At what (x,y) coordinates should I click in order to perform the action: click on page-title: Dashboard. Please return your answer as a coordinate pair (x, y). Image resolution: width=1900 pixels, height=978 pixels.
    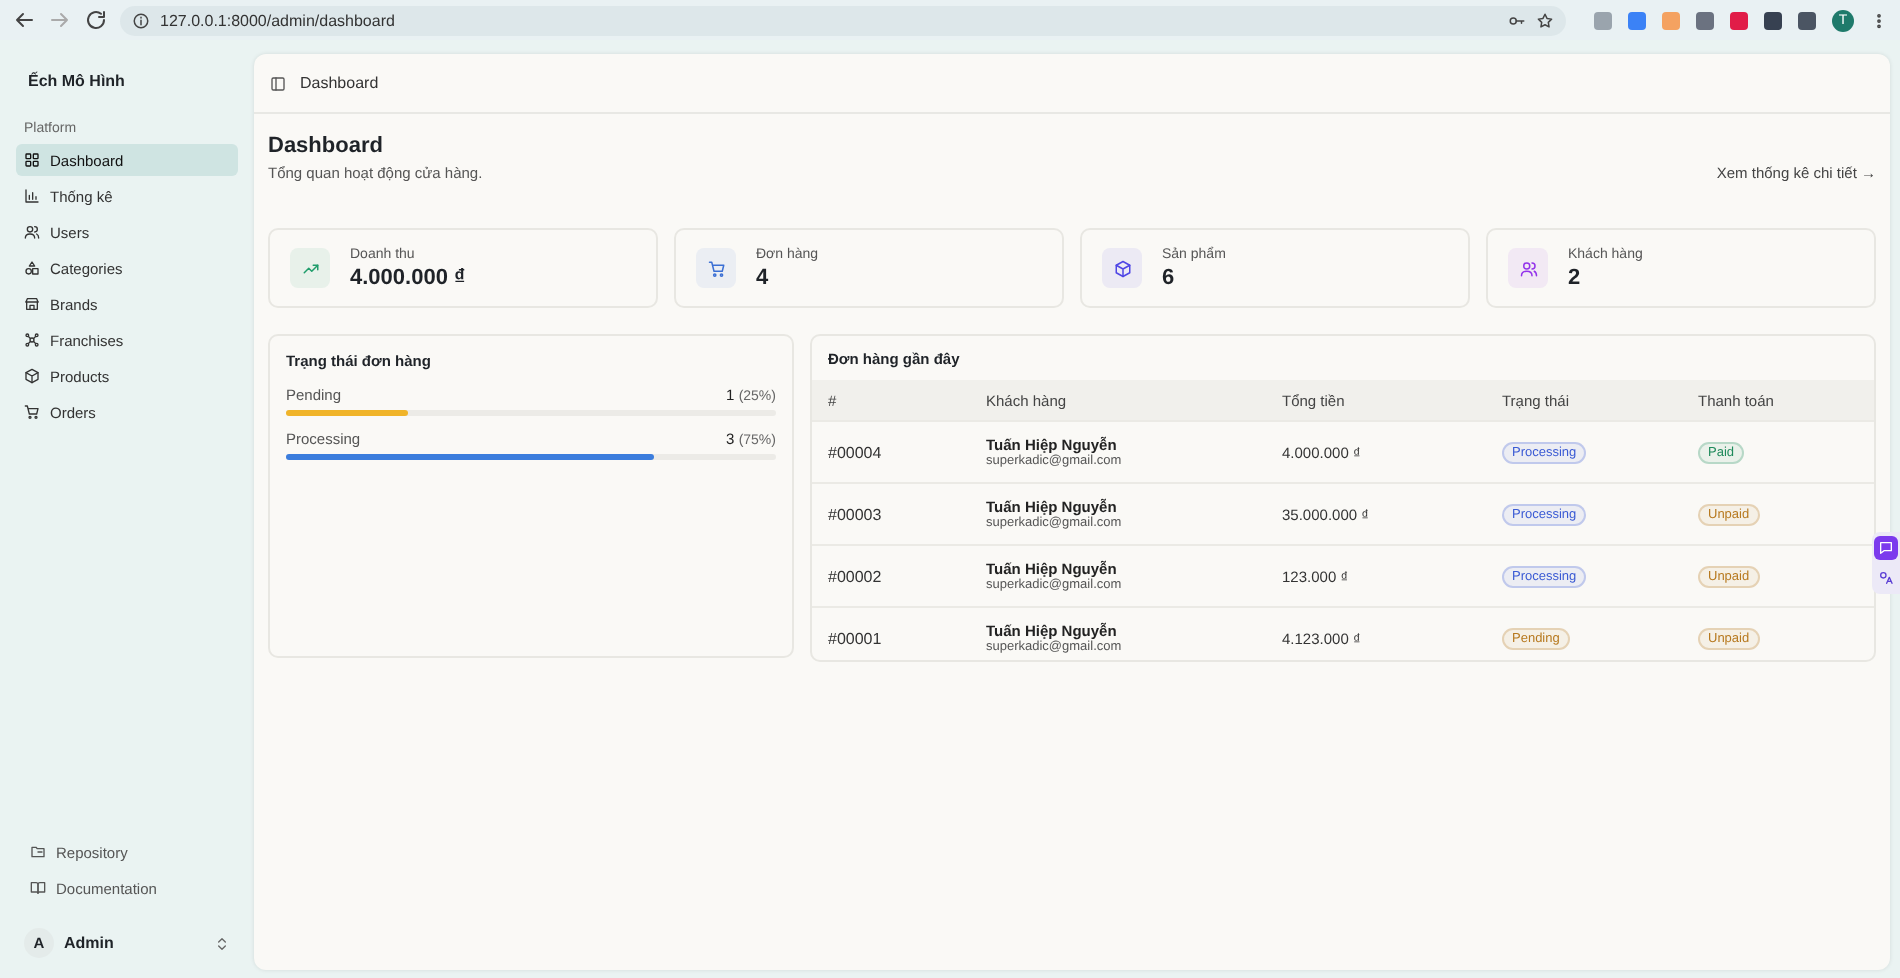
    Looking at the image, I should click on (326, 146).